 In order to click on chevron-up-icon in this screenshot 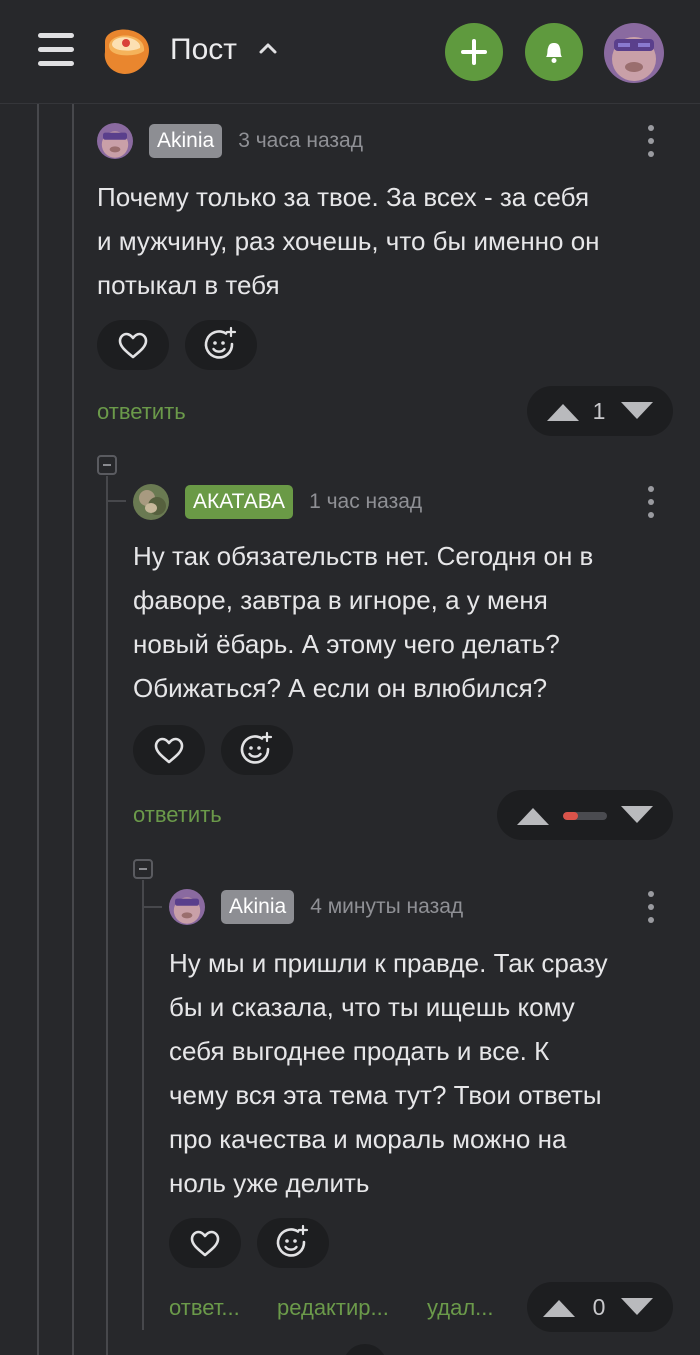, I will do `click(268, 48)`.